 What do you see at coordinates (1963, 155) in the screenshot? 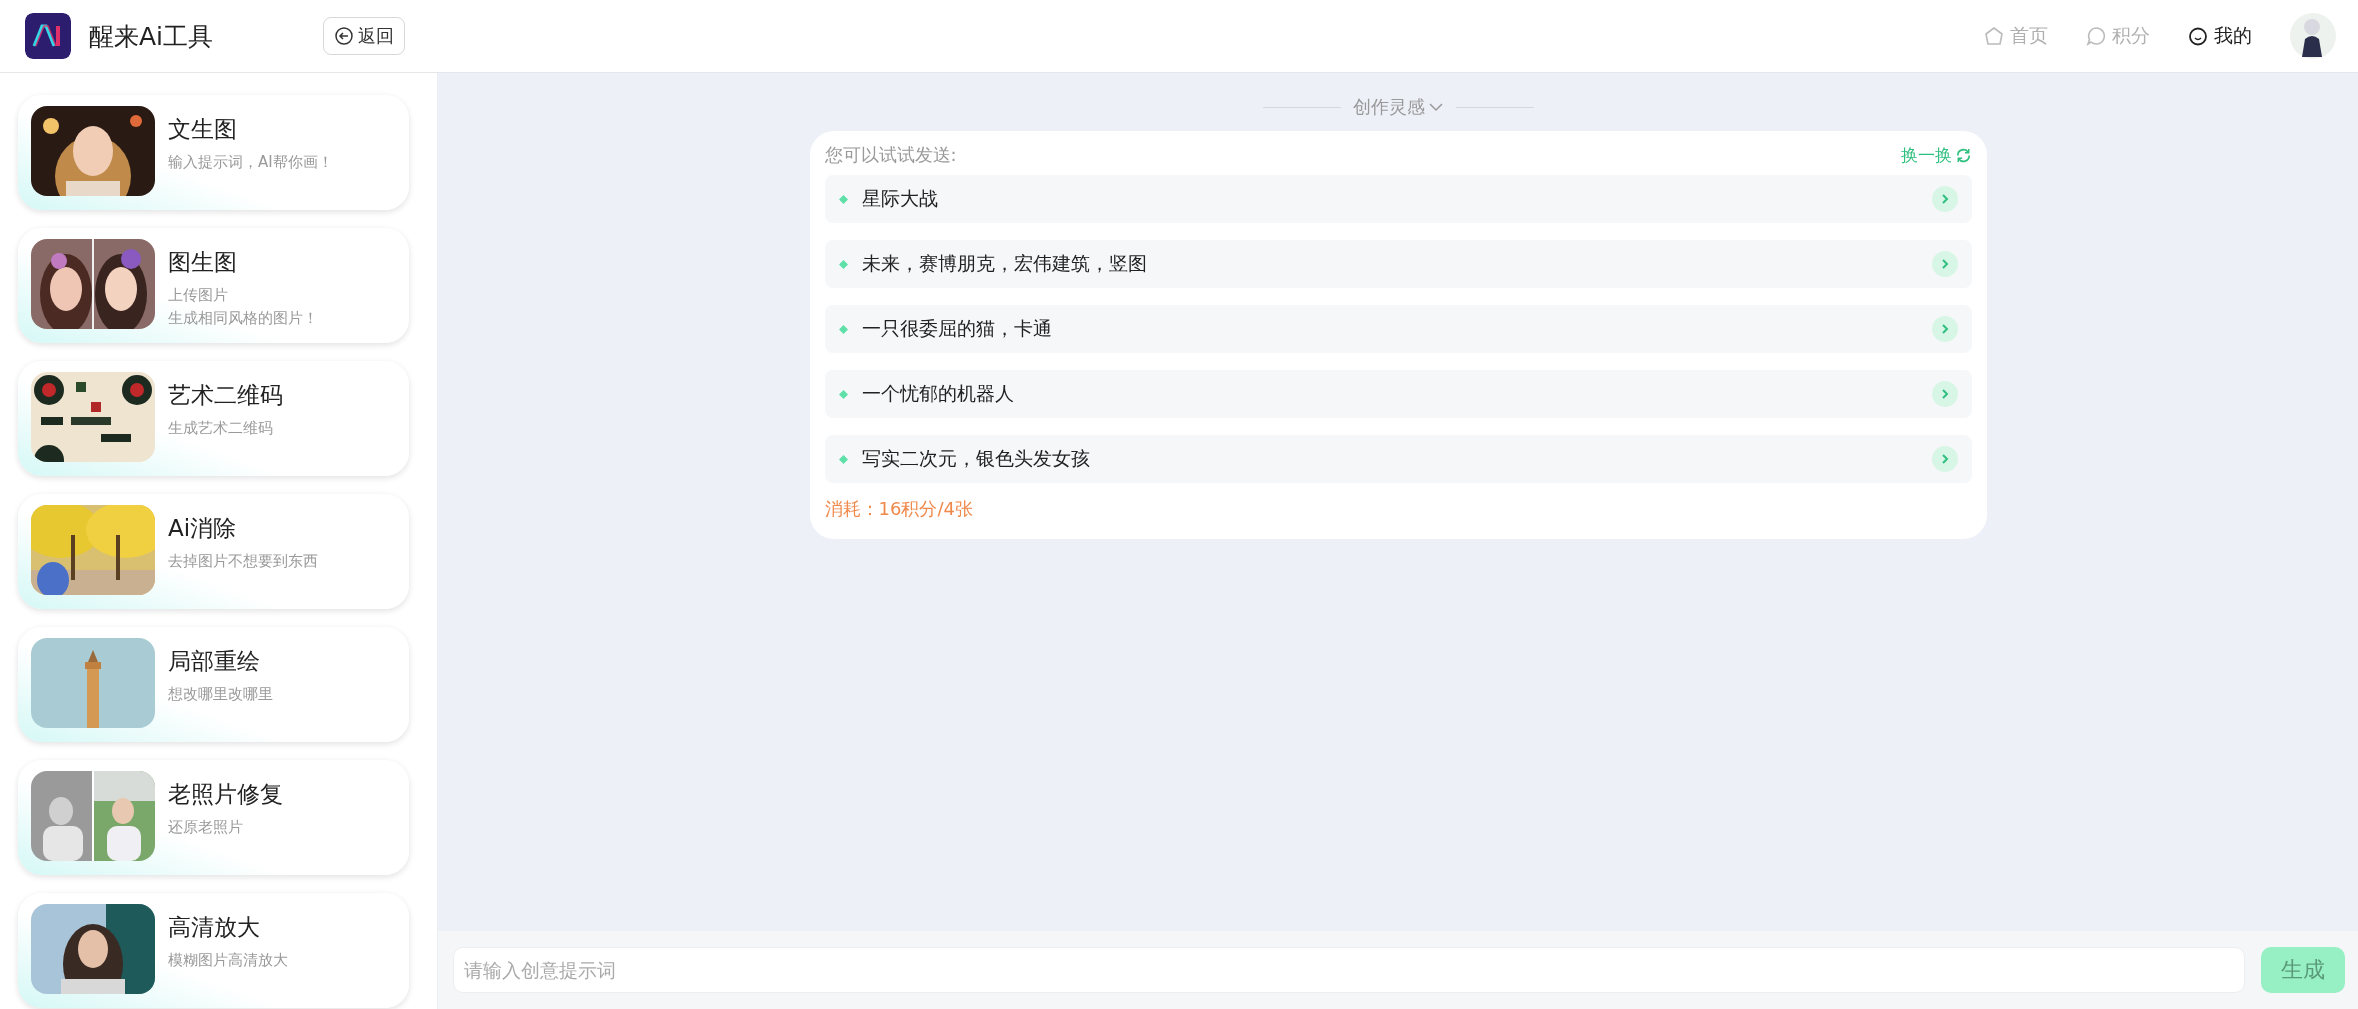
I see `refresh-icon` at bounding box center [1963, 155].